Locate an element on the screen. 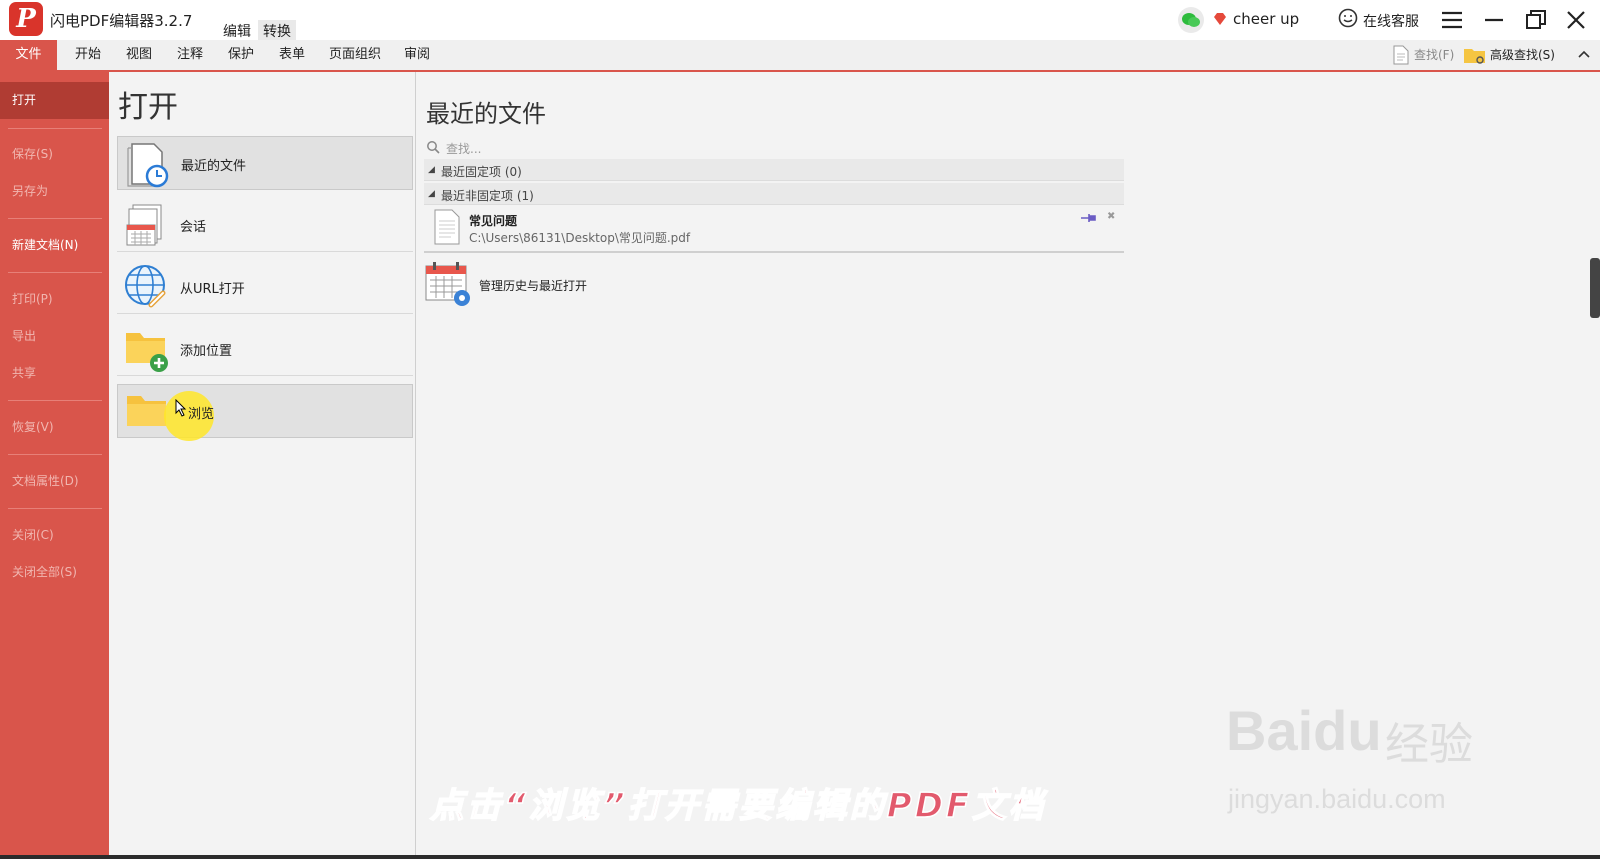 Image resolution: width=1600 pixels, height=859 pixels. menu-icon is located at coordinates (1452, 20).